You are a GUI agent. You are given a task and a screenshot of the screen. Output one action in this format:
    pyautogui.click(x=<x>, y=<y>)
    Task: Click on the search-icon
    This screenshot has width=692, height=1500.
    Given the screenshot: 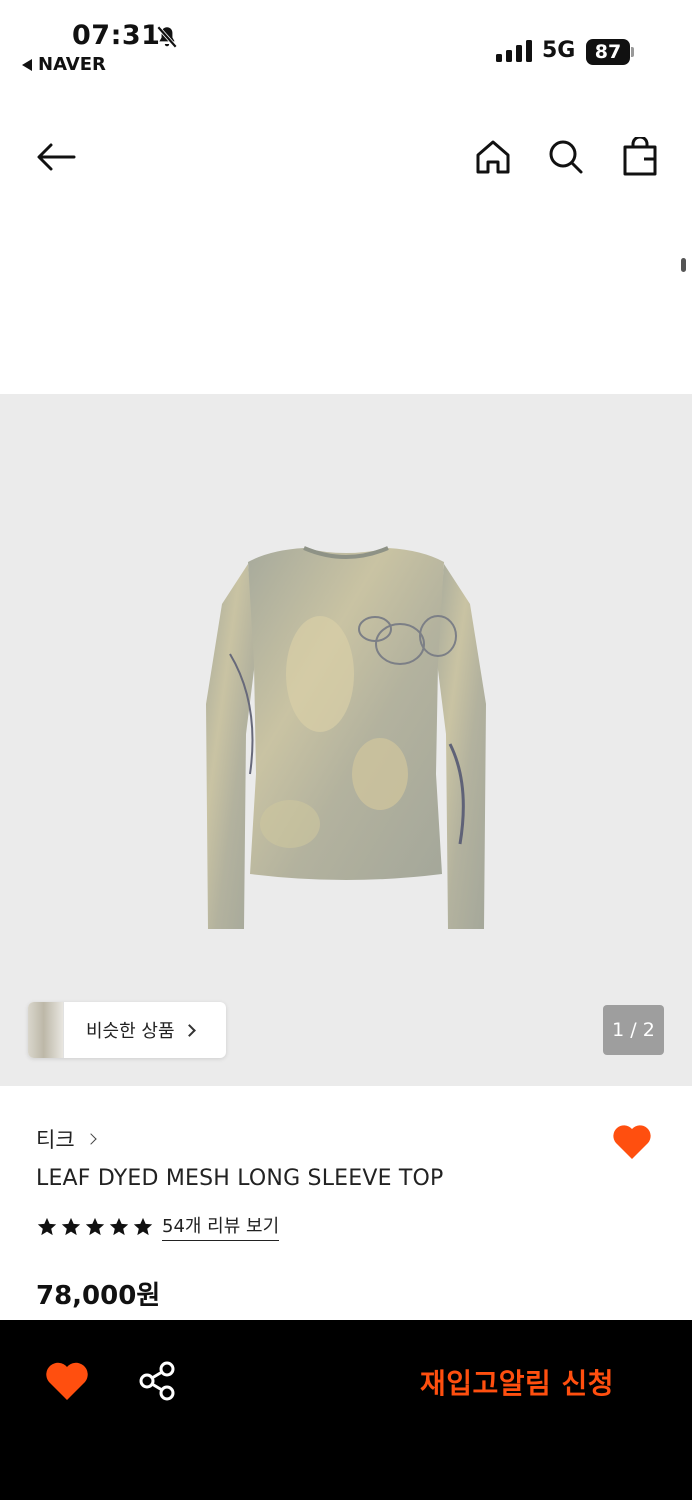 What is the action you would take?
    pyautogui.click(x=566, y=157)
    